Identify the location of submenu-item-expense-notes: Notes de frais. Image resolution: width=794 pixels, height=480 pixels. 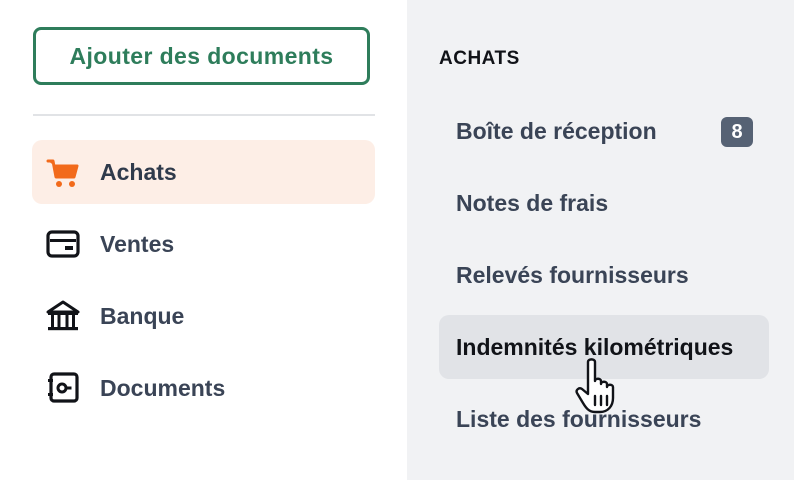
(604, 203).